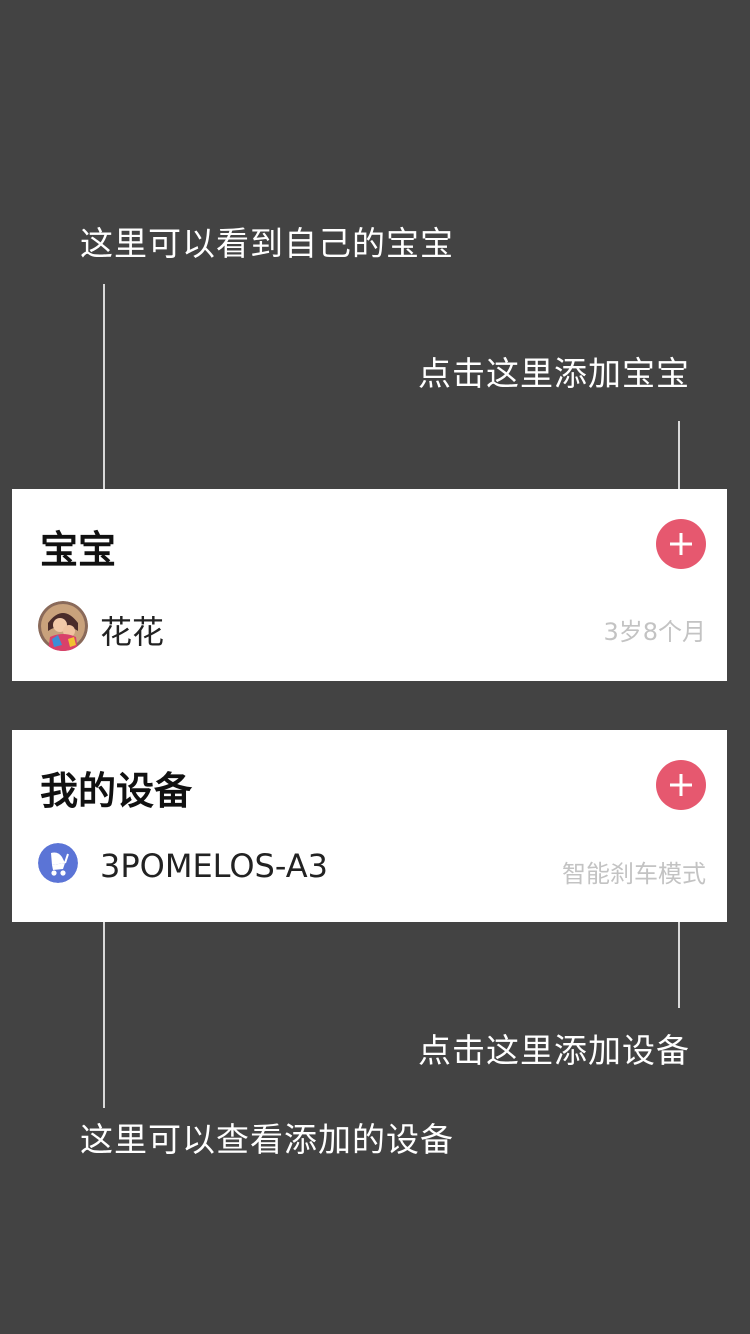 This screenshot has width=750, height=1334. What do you see at coordinates (116, 791) in the screenshot?
I see `device-card-title: 我的设备` at bounding box center [116, 791].